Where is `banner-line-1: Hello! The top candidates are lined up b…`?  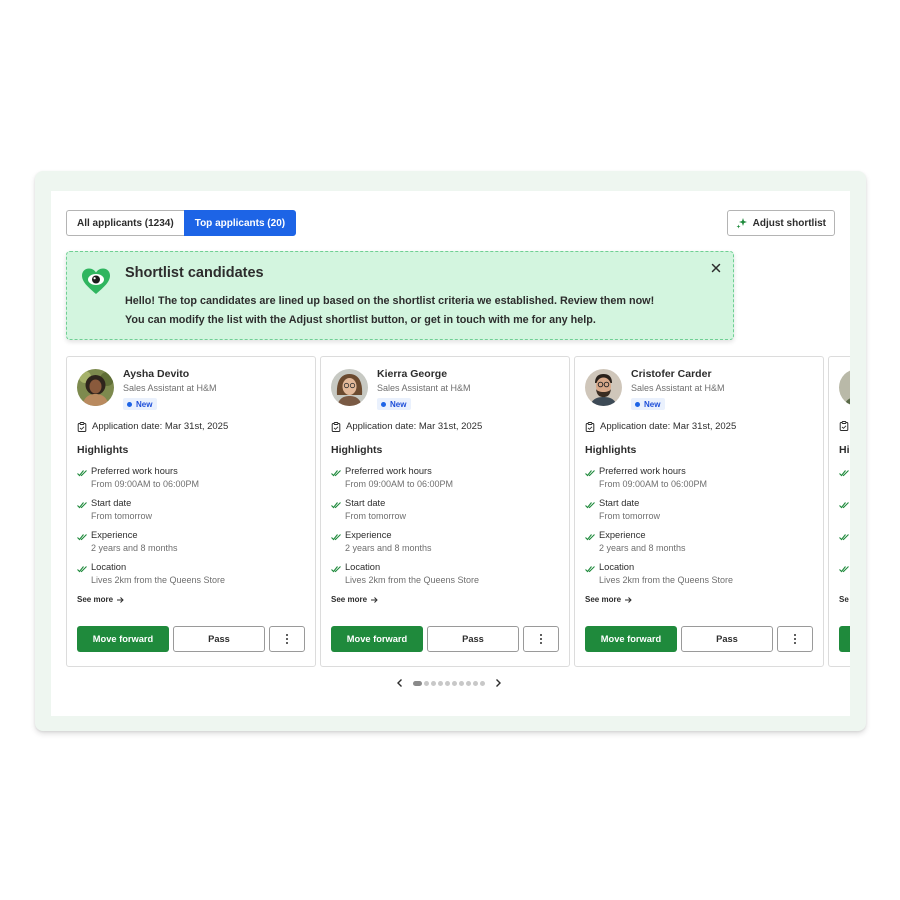 banner-line-1: Hello! The top candidates are lined up b… is located at coordinates (390, 301).